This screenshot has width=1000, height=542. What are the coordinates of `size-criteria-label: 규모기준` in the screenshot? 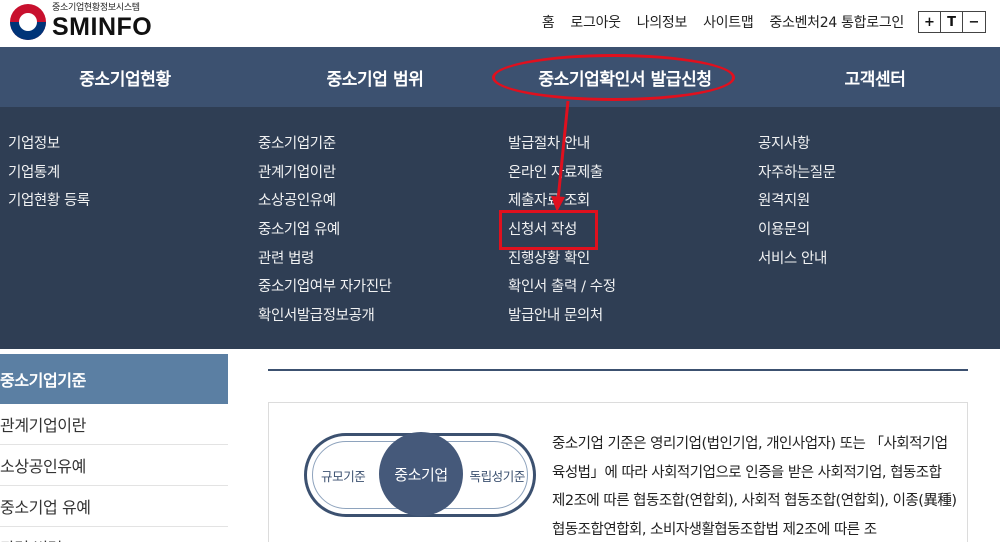 It's located at (343, 476).